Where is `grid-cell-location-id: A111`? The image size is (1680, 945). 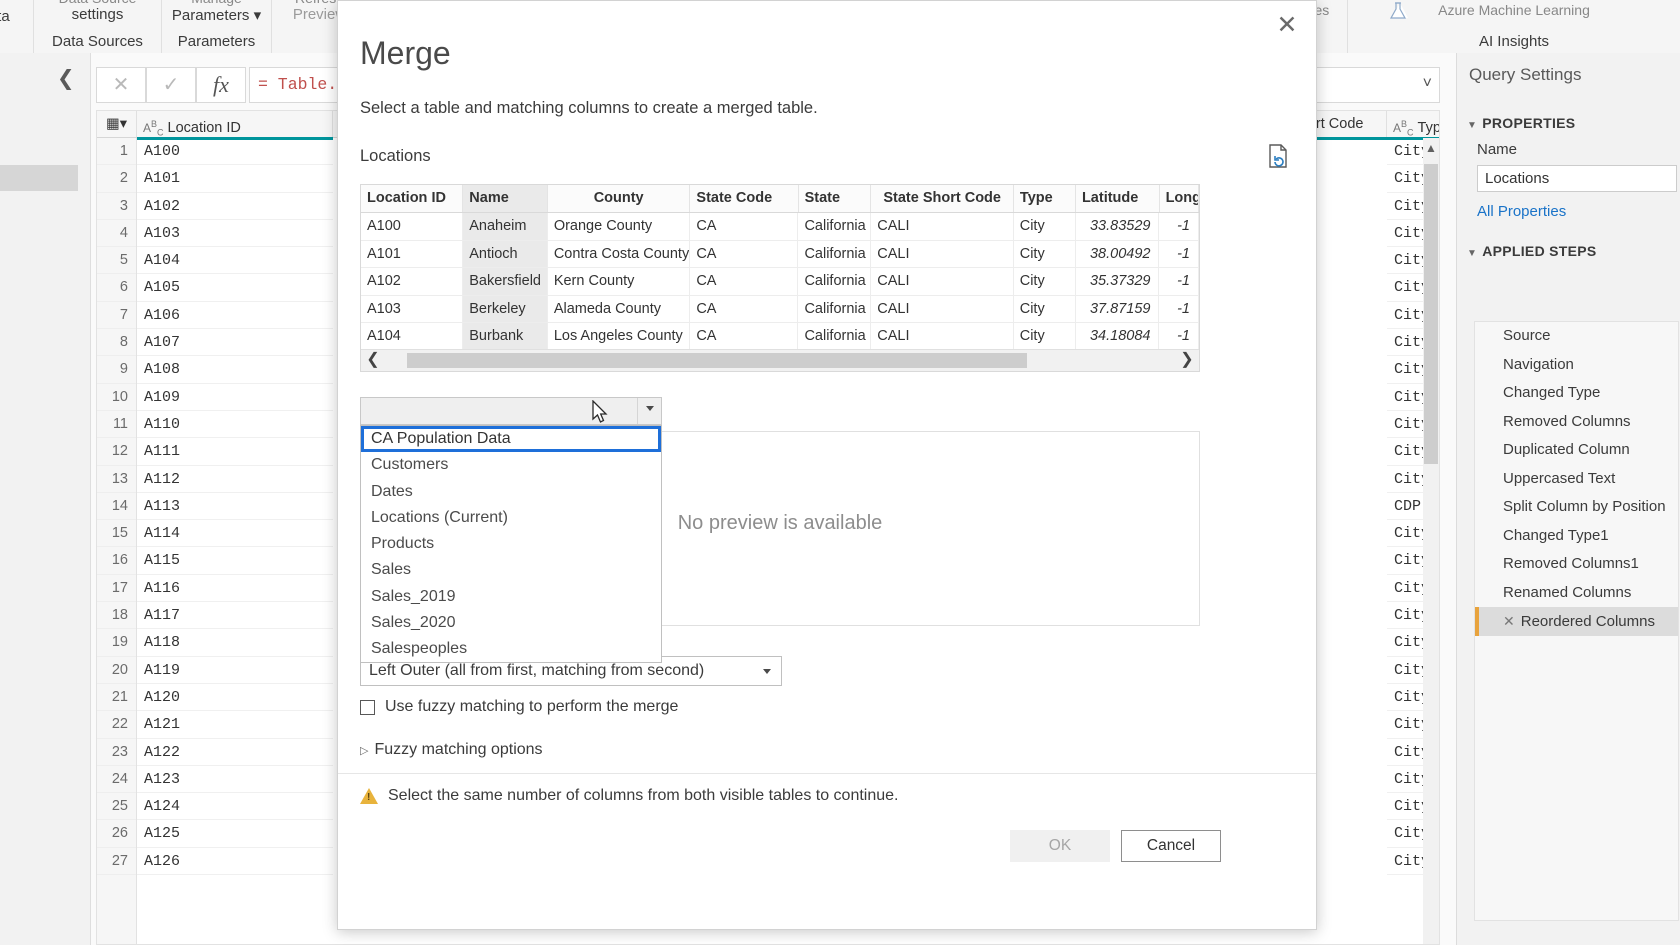 grid-cell-location-id: A111 is located at coordinates (235, 452).